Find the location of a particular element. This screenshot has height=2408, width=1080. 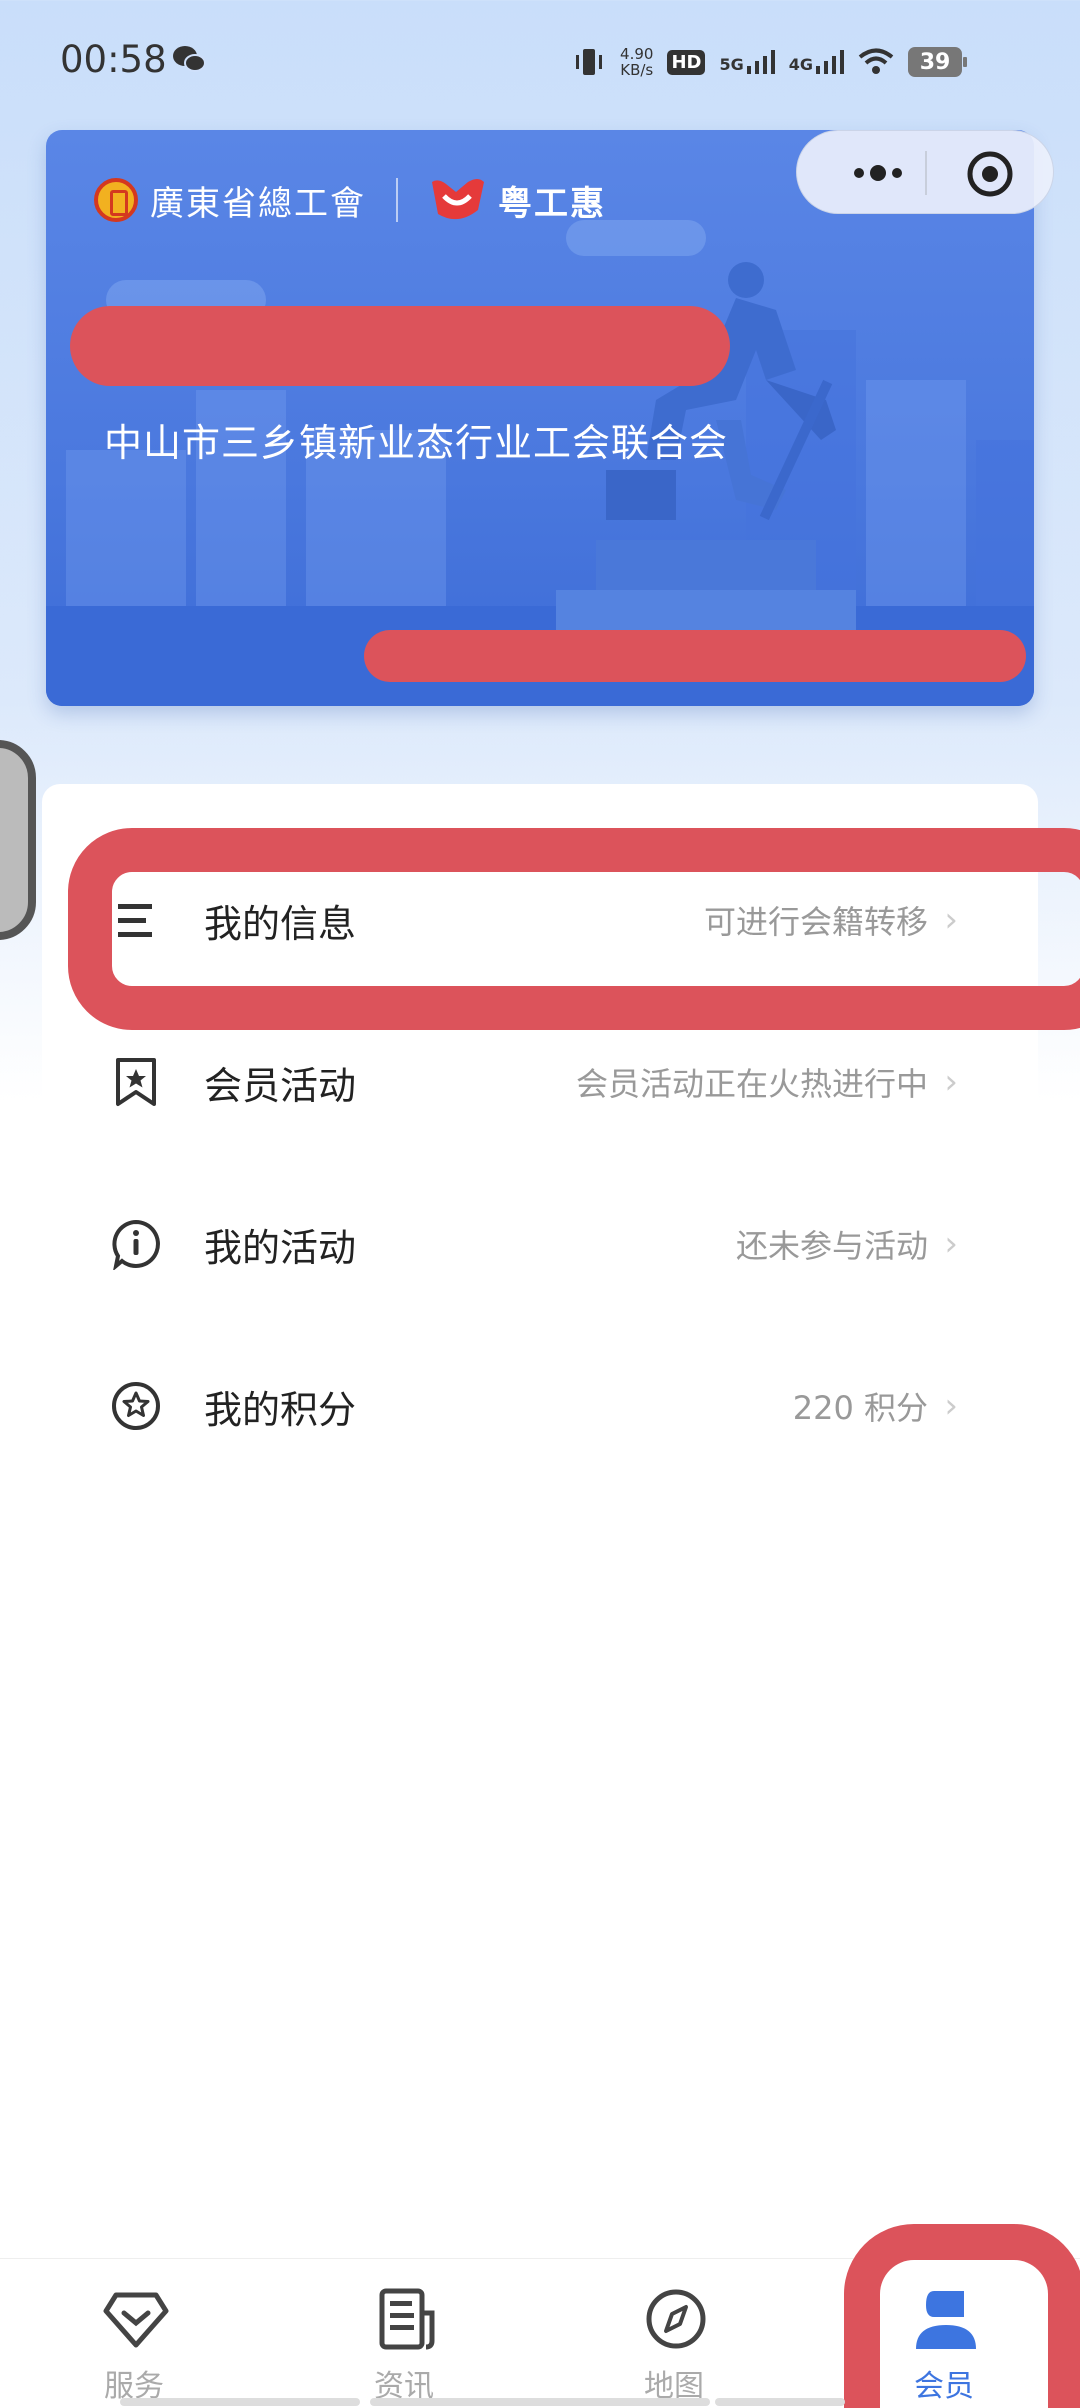

menu-subtitle: 会员活动正在火热进行中 is located at coordinates (751, 1084).